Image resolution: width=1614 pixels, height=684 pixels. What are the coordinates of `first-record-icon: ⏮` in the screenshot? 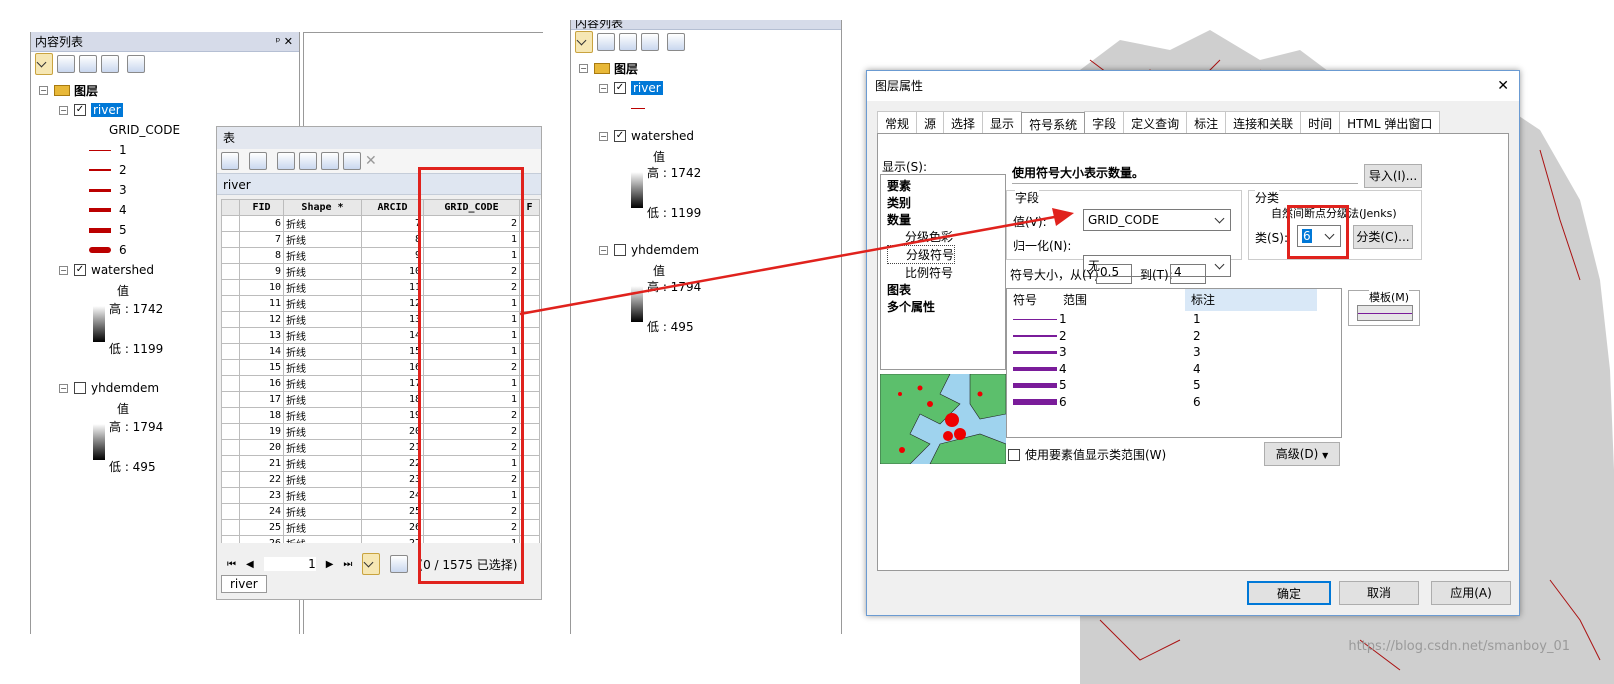 It's located at (231, 564).